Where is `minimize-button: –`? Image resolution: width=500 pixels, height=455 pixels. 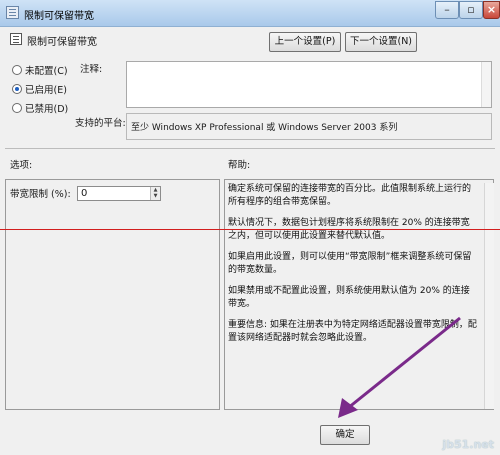 minimize-button: – is located at coordinates (447, 10).